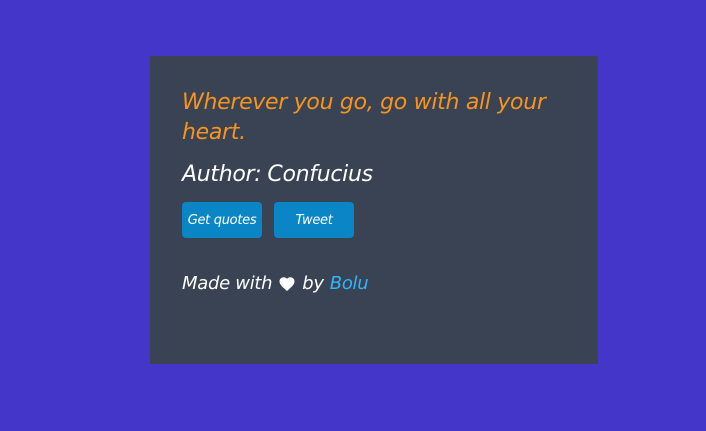 This screenshot has width=706, height=431. I want to click on author-name: Confucius, so click(320, 174).